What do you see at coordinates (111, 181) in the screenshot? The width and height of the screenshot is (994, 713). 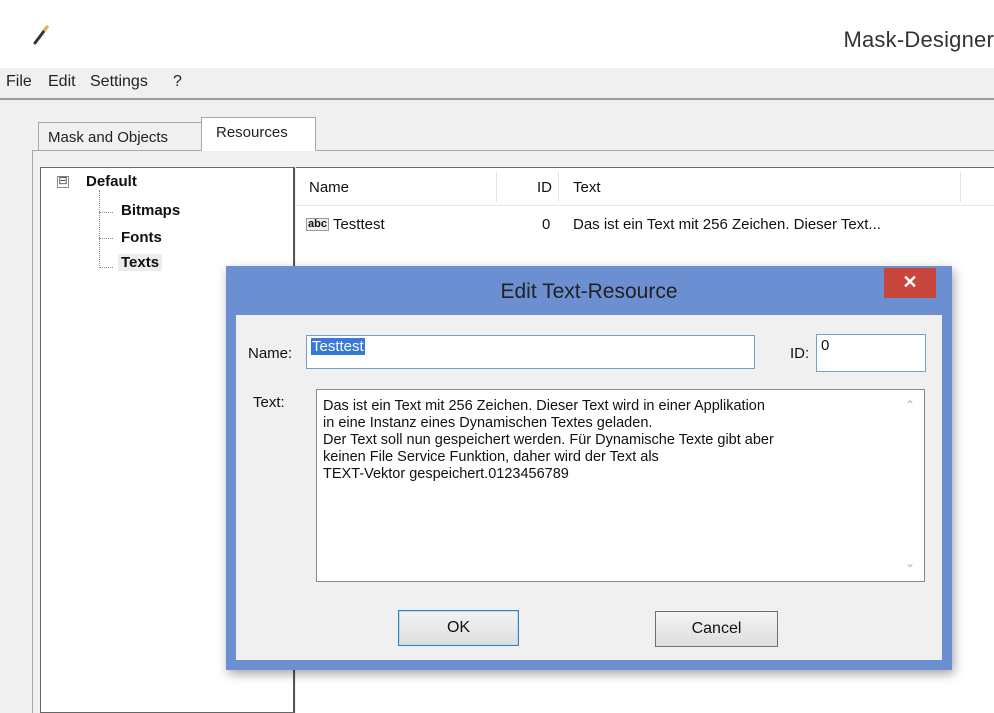 I see `tree-item-default: Default` at bounding box center [111, 181].